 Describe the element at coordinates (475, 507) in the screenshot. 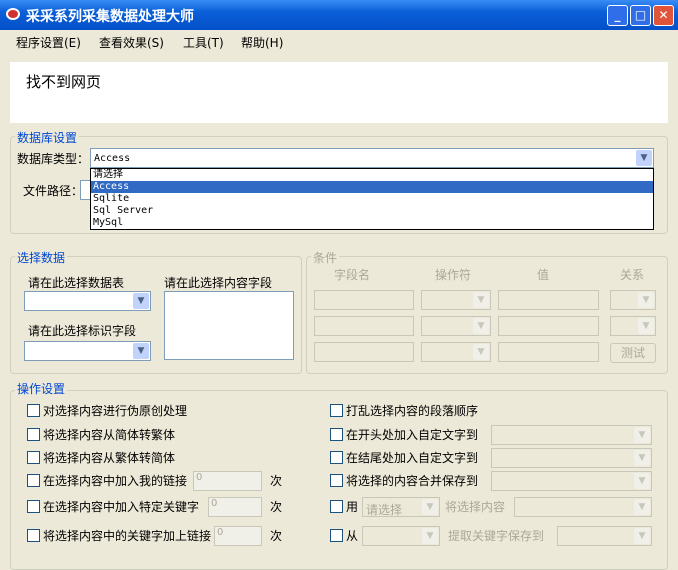

I see `use-mid-label: 将选择内容` at that location.